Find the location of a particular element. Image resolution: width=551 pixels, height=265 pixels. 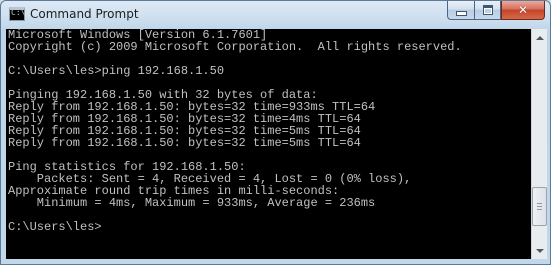

title-bar: C:\ Command Prompt ✕ is located at coordinates (275, 15).